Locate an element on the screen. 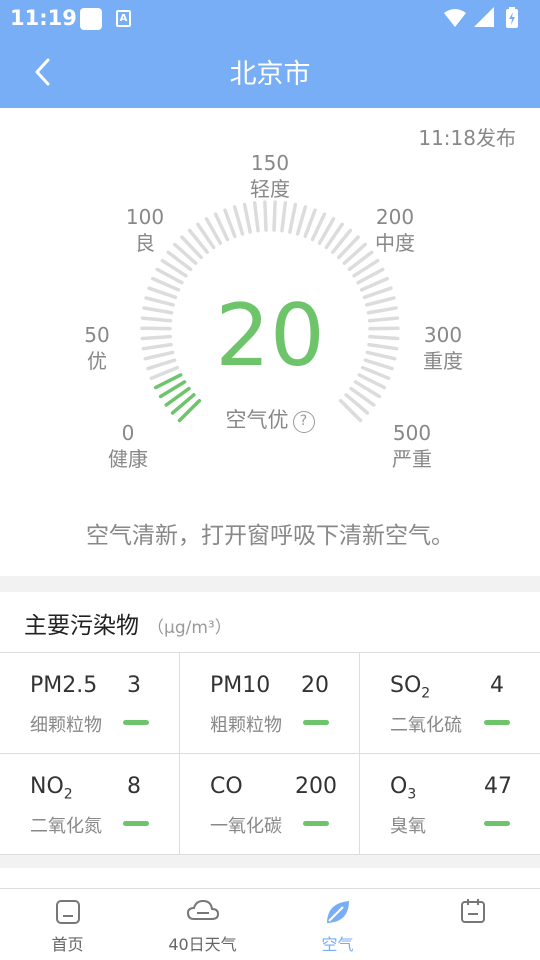 The height and width of the screenshot is (960, 540). wifi-icon is located at coordinates (455, 18).